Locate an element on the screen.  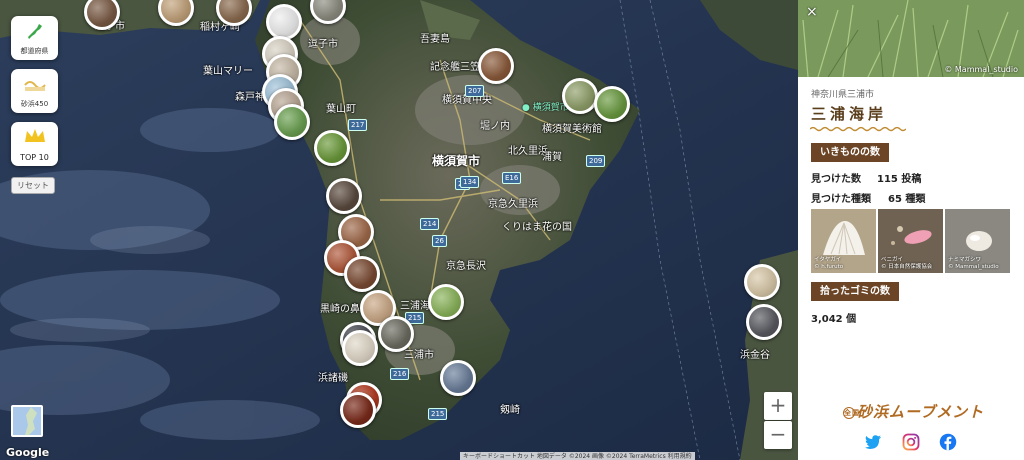
top10-label: TOP 10 is located at coordinates (34, 157).